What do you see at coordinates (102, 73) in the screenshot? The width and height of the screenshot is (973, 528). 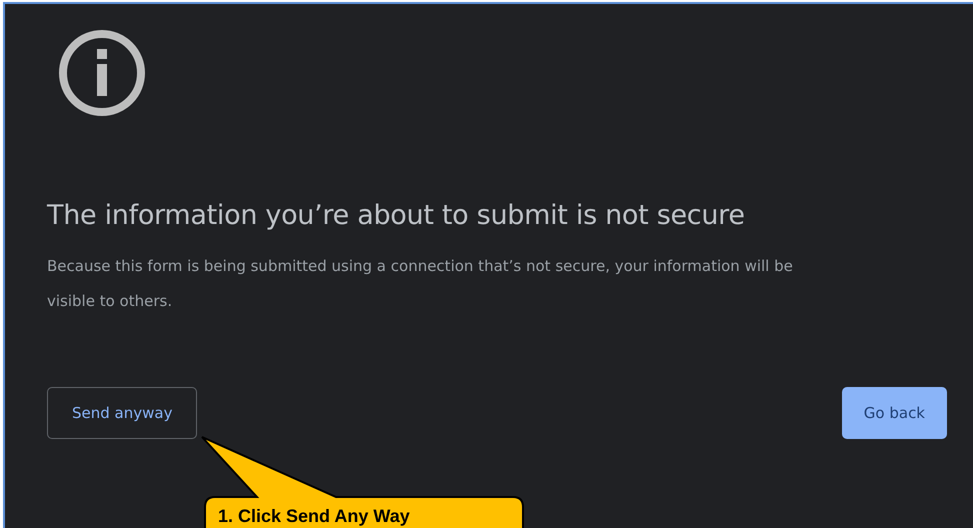 I see `info-icon` at bounding box center [102, 73].